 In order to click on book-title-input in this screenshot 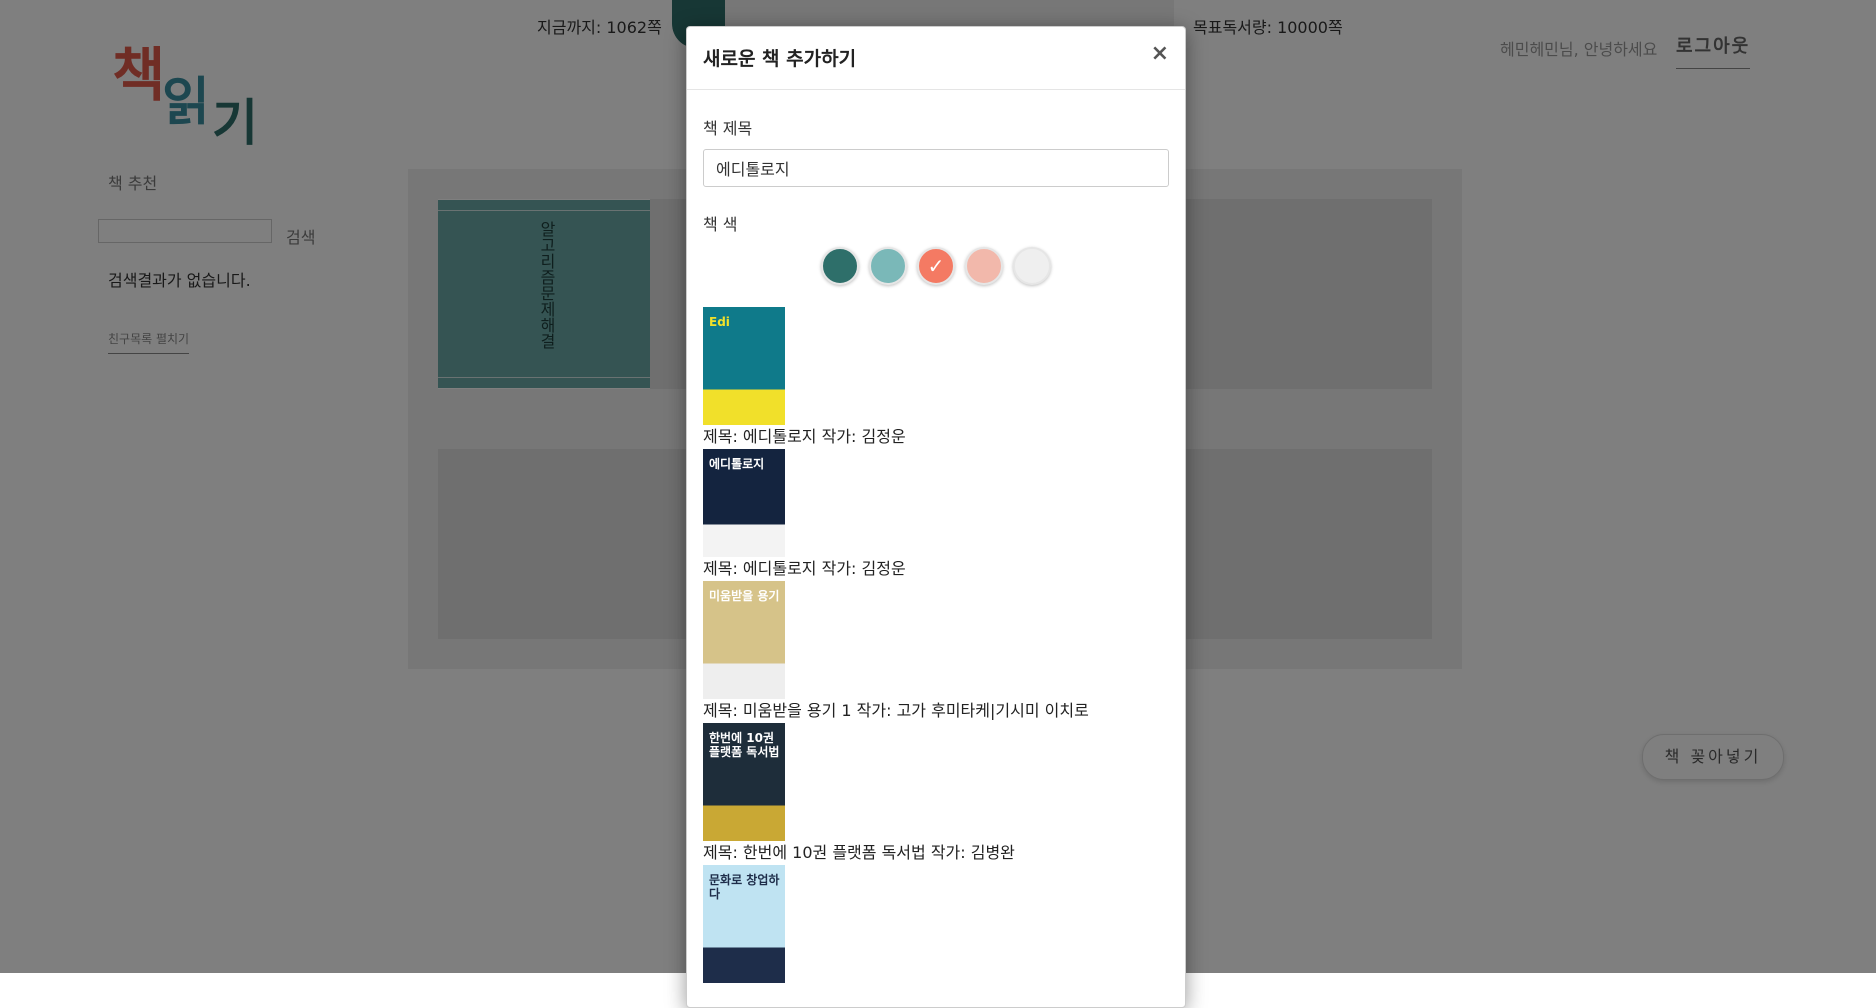, I will do `click(936, 168)`.